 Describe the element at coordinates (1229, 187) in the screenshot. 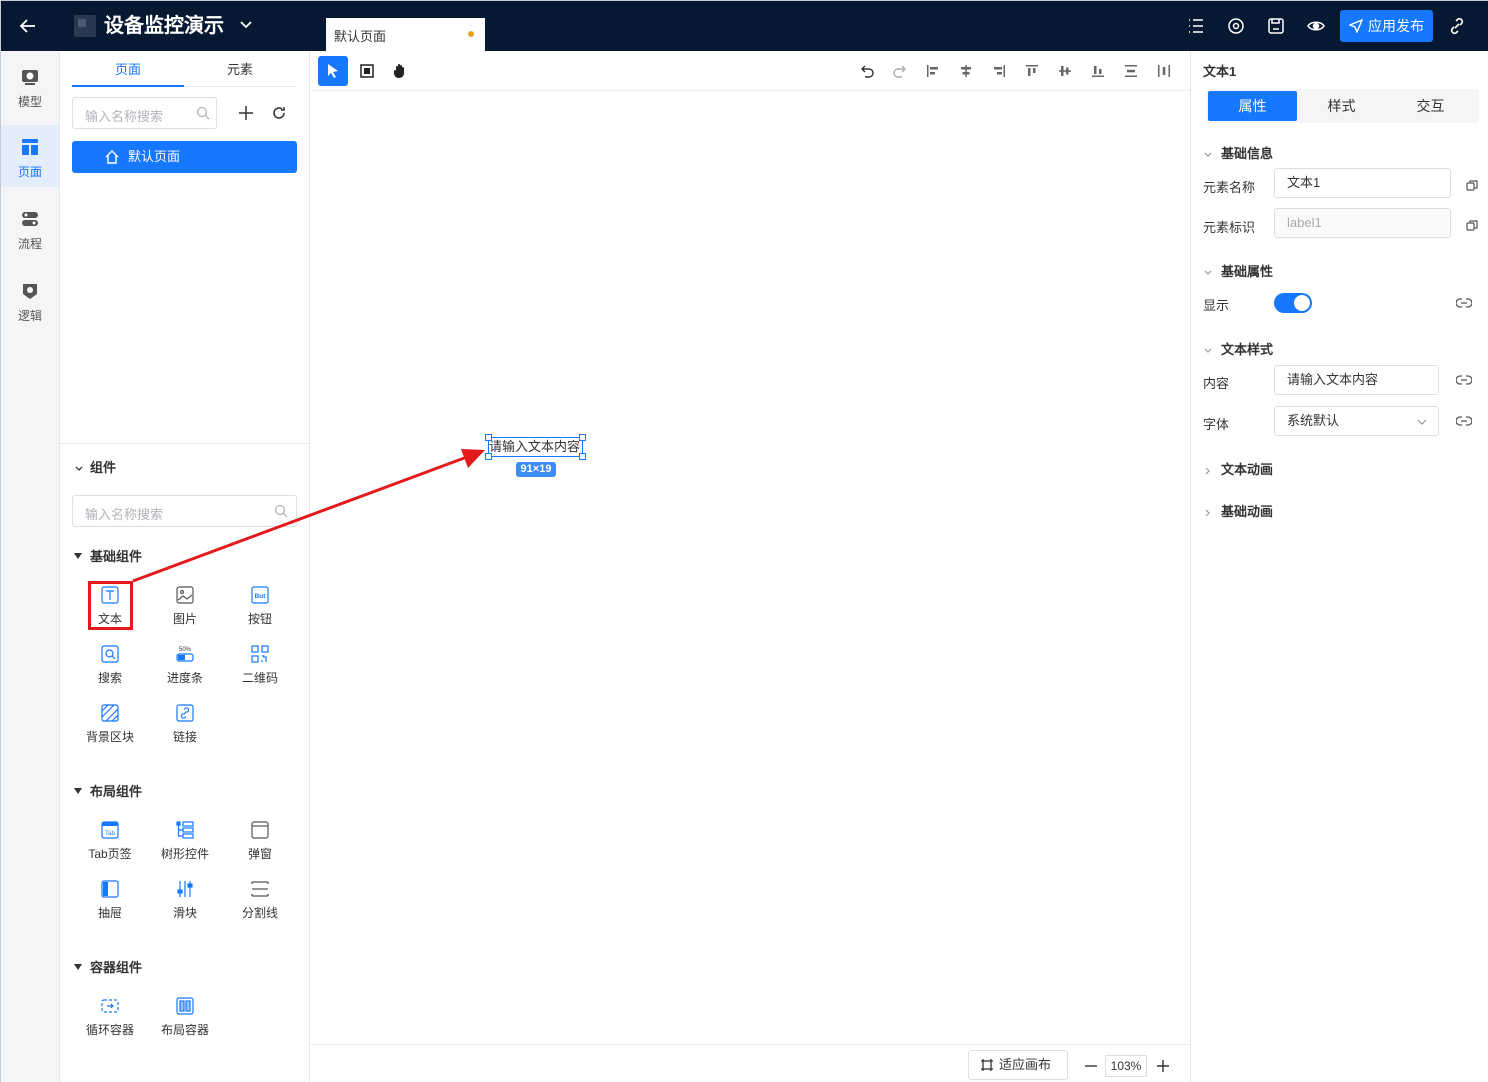

I see `name-label: 元素名称` at that location.